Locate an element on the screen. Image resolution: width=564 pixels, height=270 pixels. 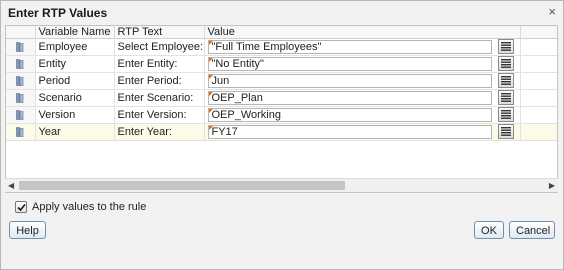
table-row: Entity Enter Entity: "No Entity" is located at coordinates (281, 64).